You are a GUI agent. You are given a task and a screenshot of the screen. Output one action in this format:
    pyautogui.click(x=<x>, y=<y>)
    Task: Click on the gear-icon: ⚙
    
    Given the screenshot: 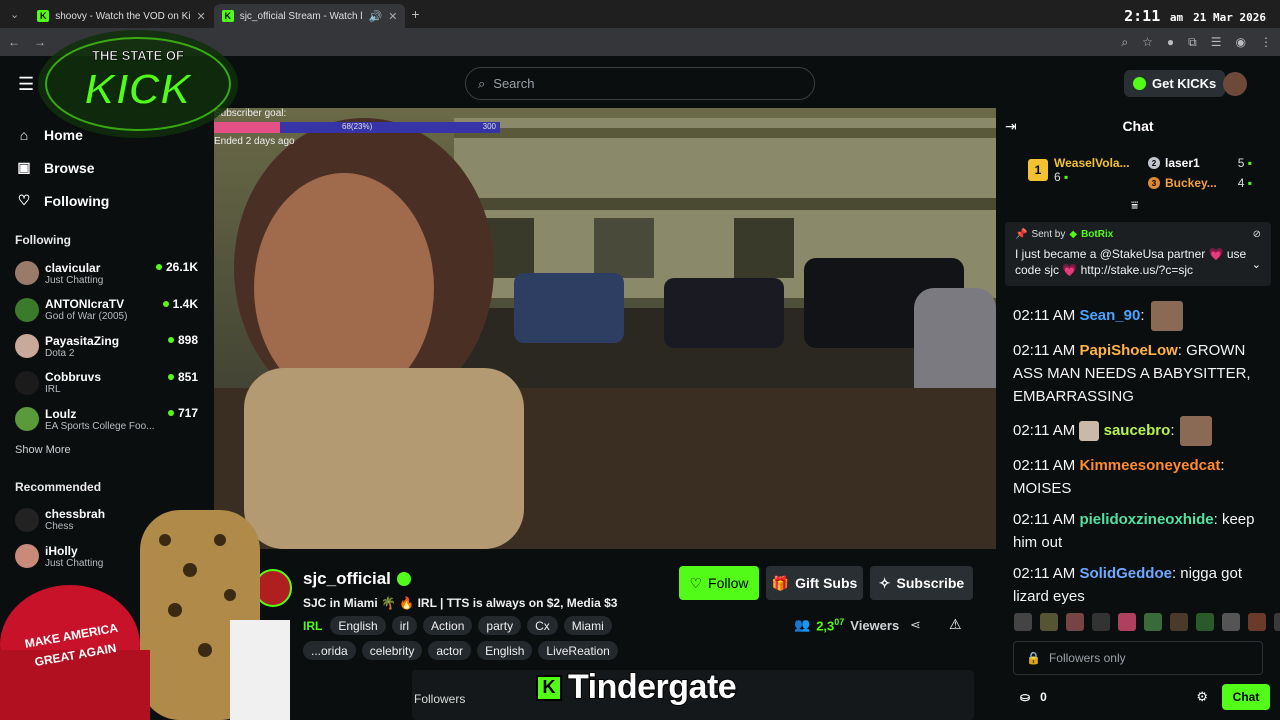 What is the action you would take?
    pyautogui.click(x=1202, y=697)
    